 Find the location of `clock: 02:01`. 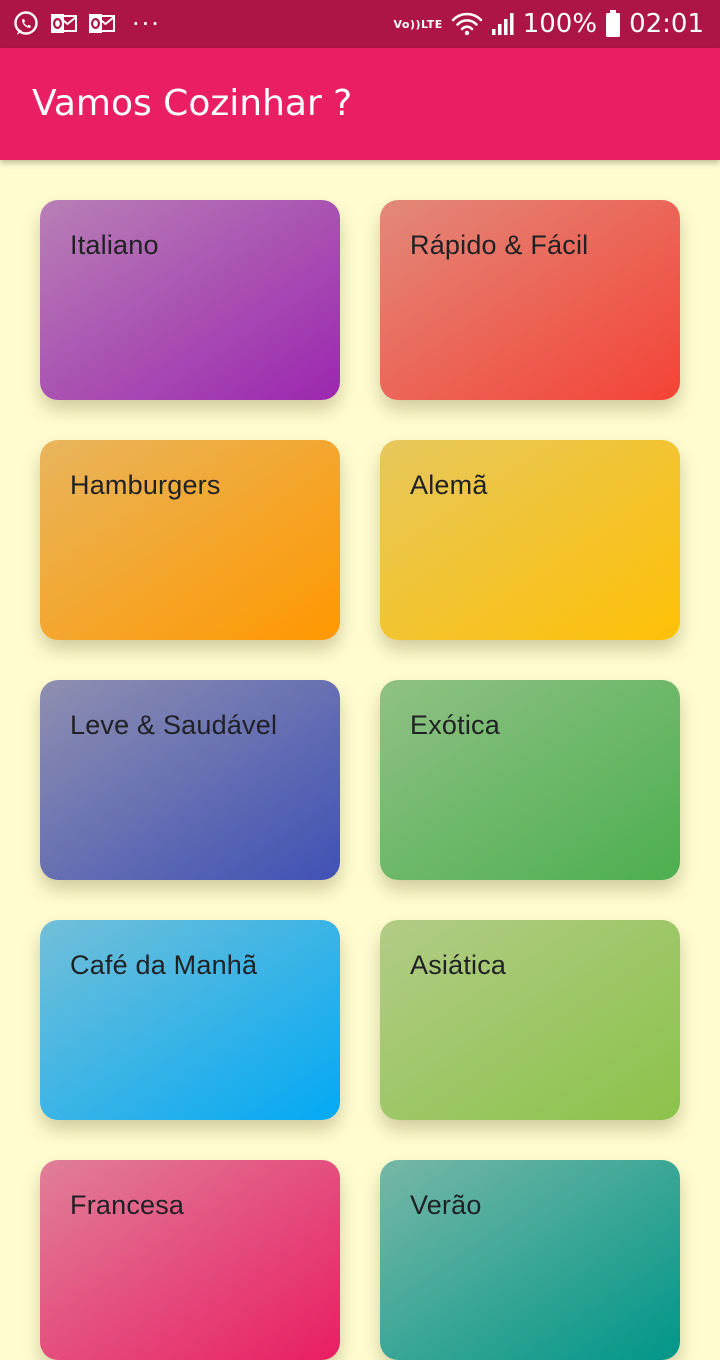

clock: 02:01 is located at coordinates (666, 24).